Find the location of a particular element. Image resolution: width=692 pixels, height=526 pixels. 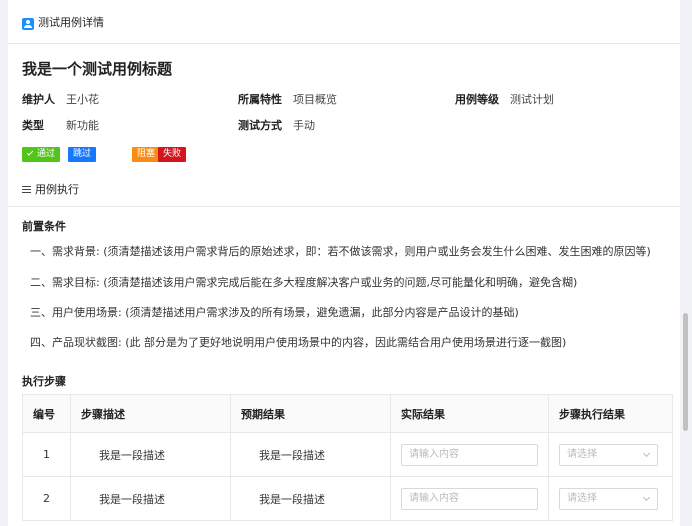

col-header-result: 步骤执行结果 is located at coordinates (610, 413).